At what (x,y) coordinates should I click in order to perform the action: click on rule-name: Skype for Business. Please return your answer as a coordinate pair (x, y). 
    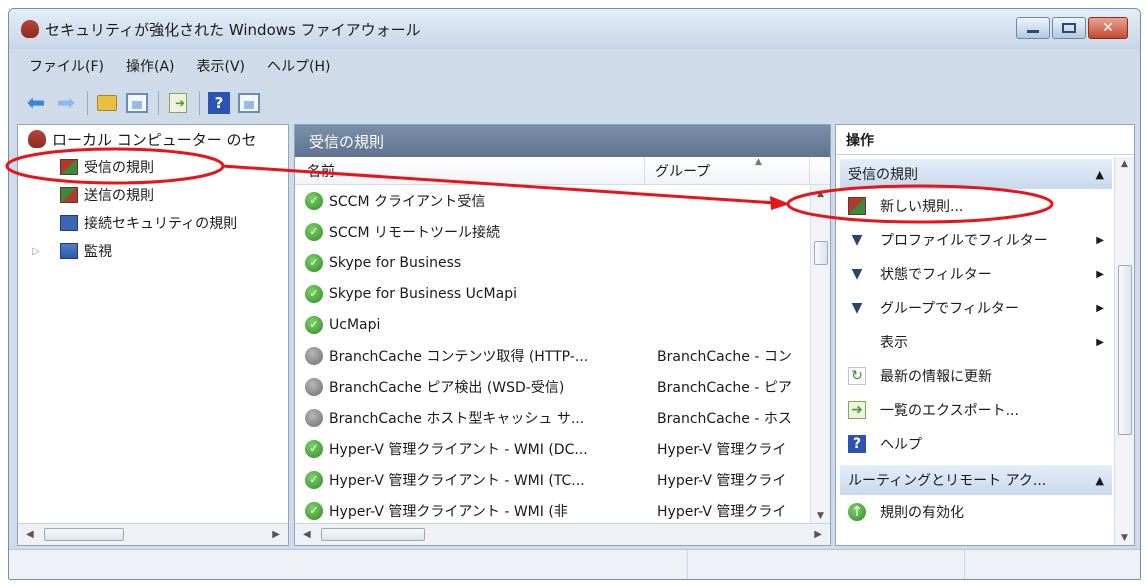
    Looking at the image, I should click on (395, 262).